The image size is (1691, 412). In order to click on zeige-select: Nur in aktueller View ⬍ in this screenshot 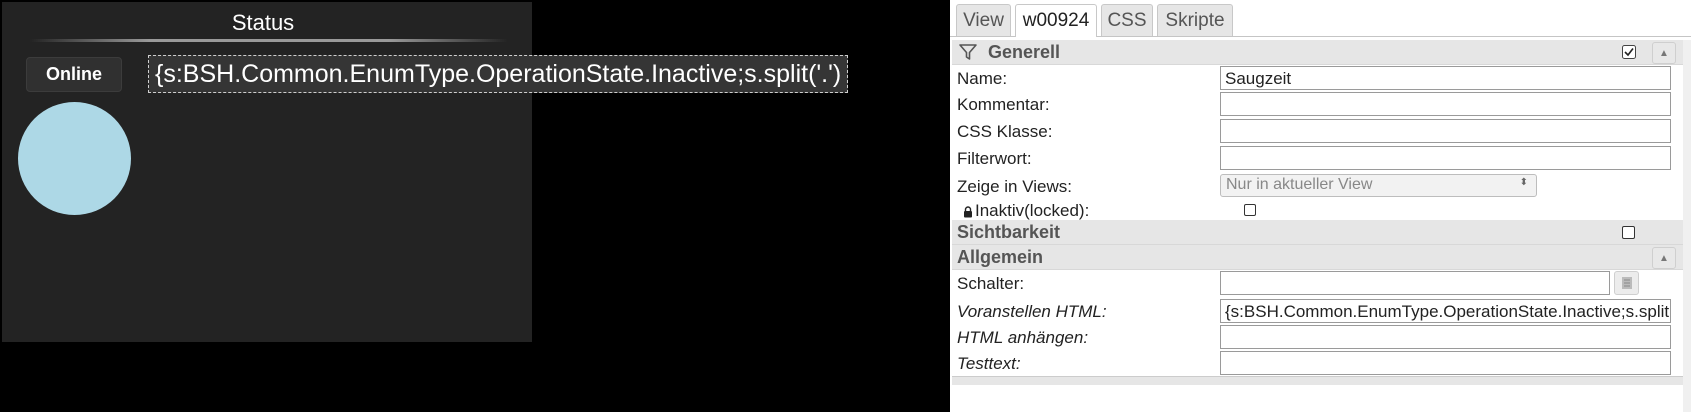, I will do `click(1378, 185)`.